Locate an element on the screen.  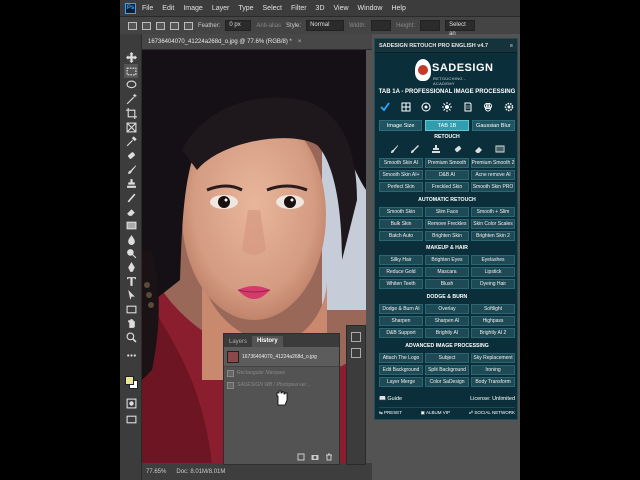
dodge-icon is located at coordinates (131, 253).